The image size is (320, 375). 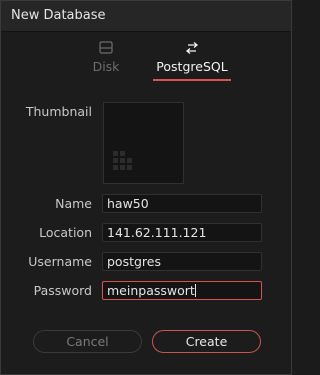 What do you see at coordinates (62, 290) in the screenshot?
I see `password-label: Password` at bounding box center [62, 290].